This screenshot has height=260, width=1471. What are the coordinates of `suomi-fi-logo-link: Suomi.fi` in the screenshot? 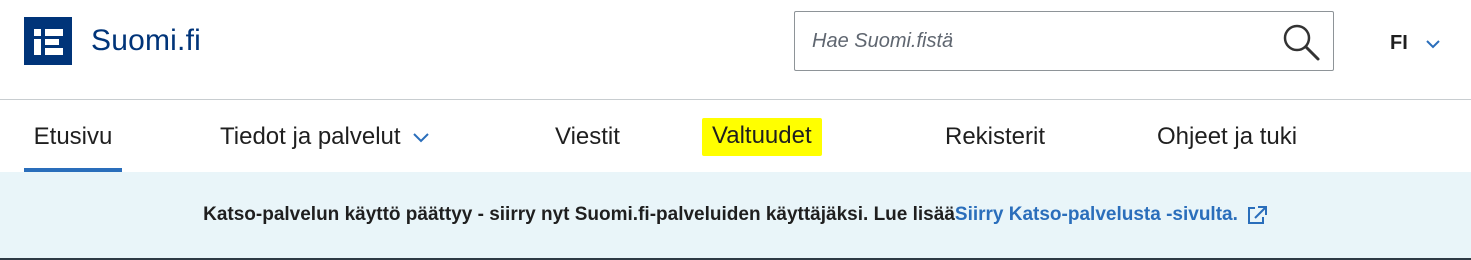 It's located at (112, 41).